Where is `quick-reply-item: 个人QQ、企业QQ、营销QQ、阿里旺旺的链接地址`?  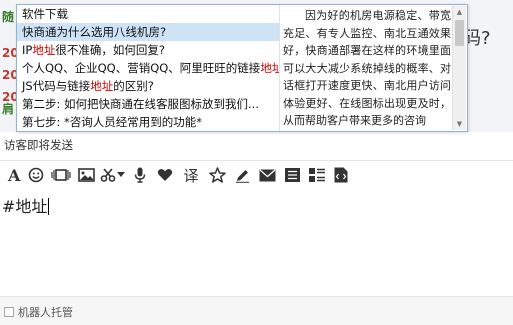
quick-reply-item: 个人QQ、企业QQ、营销QQ、阿里旺旺的链接地址 is located at coordinates (148, 68).